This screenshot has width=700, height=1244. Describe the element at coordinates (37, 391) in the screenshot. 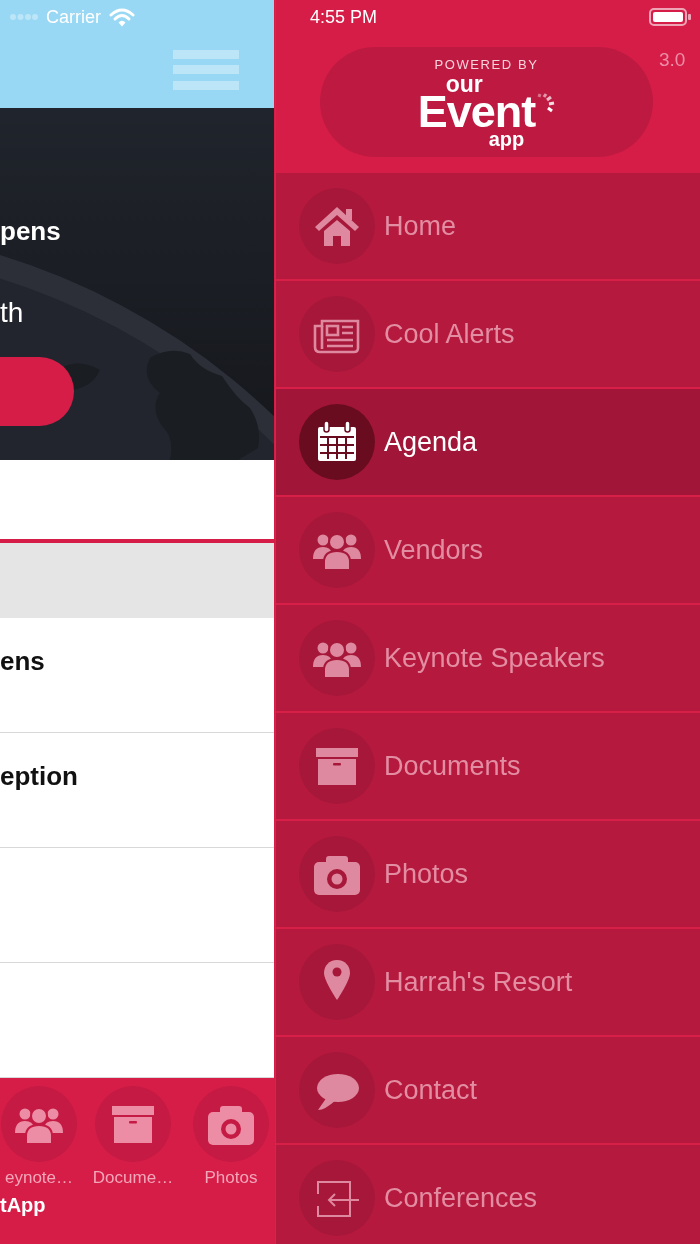

I see `action-button` at that location.